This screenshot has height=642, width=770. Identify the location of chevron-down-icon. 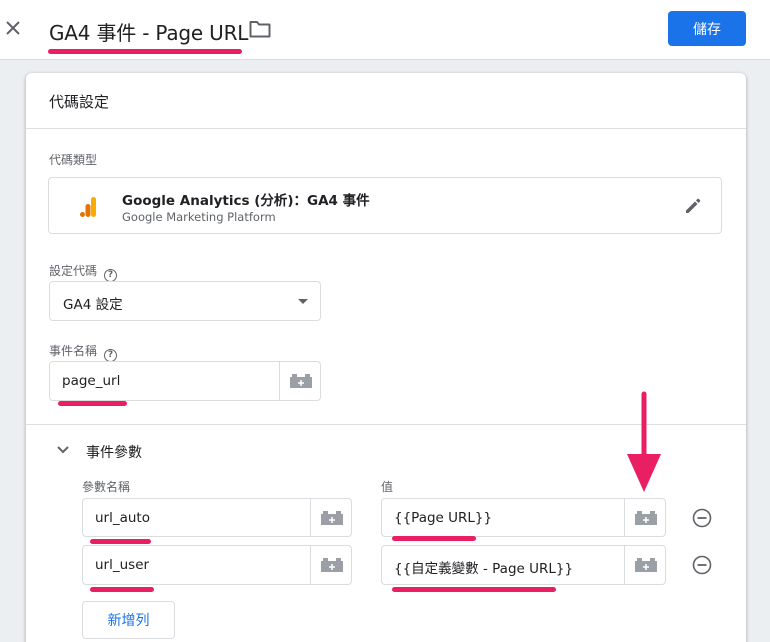
(63, 450).